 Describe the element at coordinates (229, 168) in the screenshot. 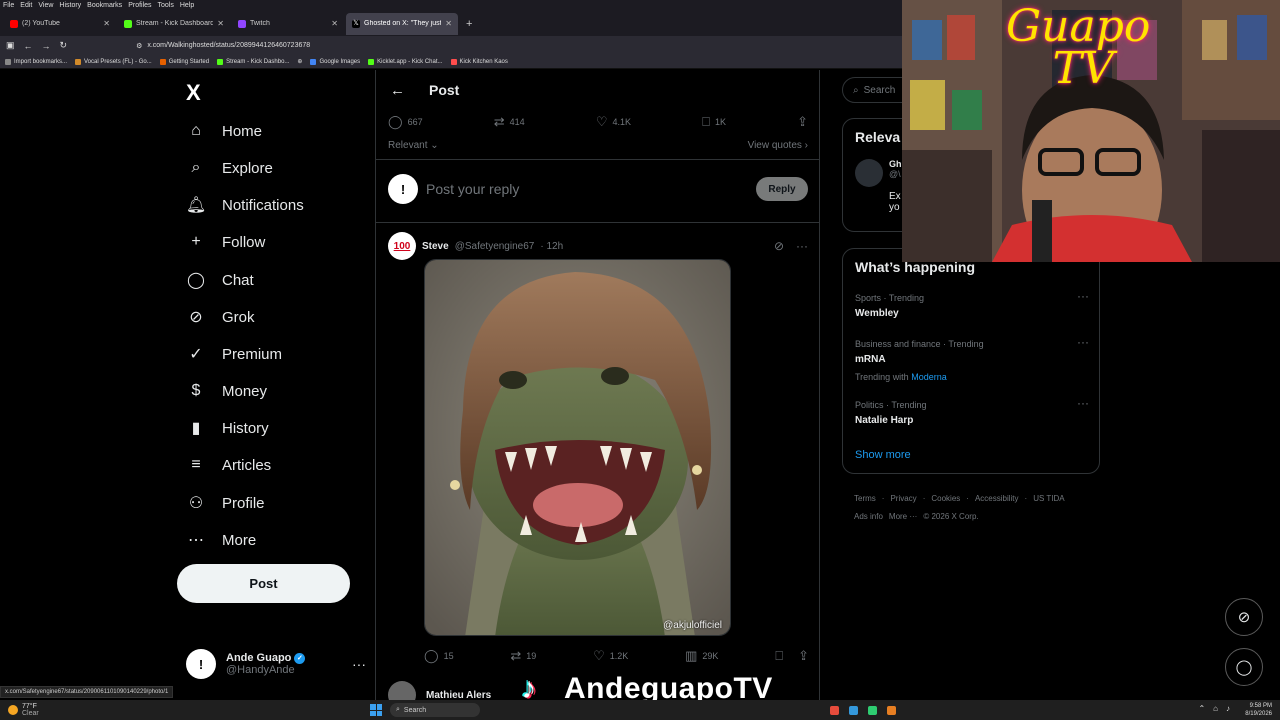

I see `sidebar-item-explore: ⌕ Explore` at that location.